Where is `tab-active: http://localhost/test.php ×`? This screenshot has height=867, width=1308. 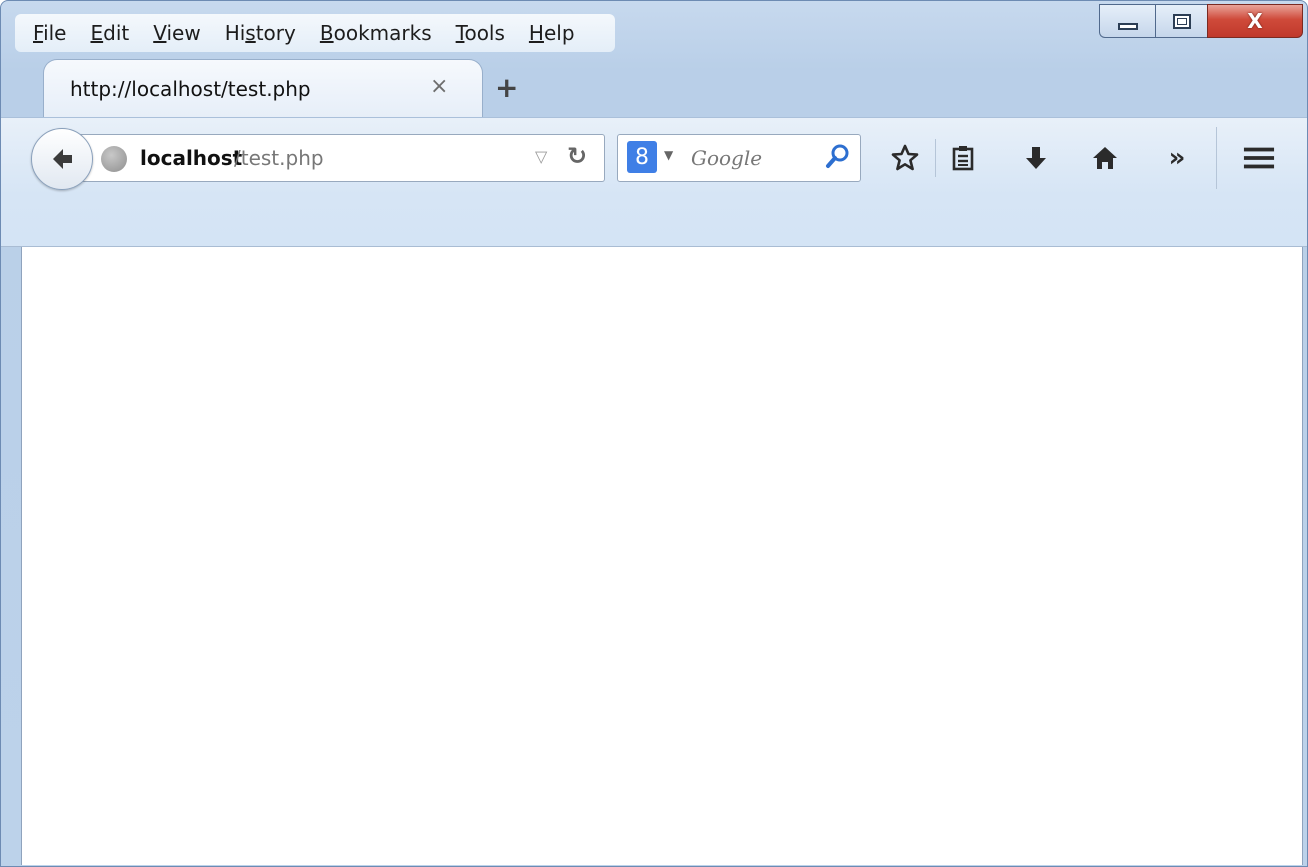 tab-active: http://localhost/test.php × is located at coordinates (263, 89).